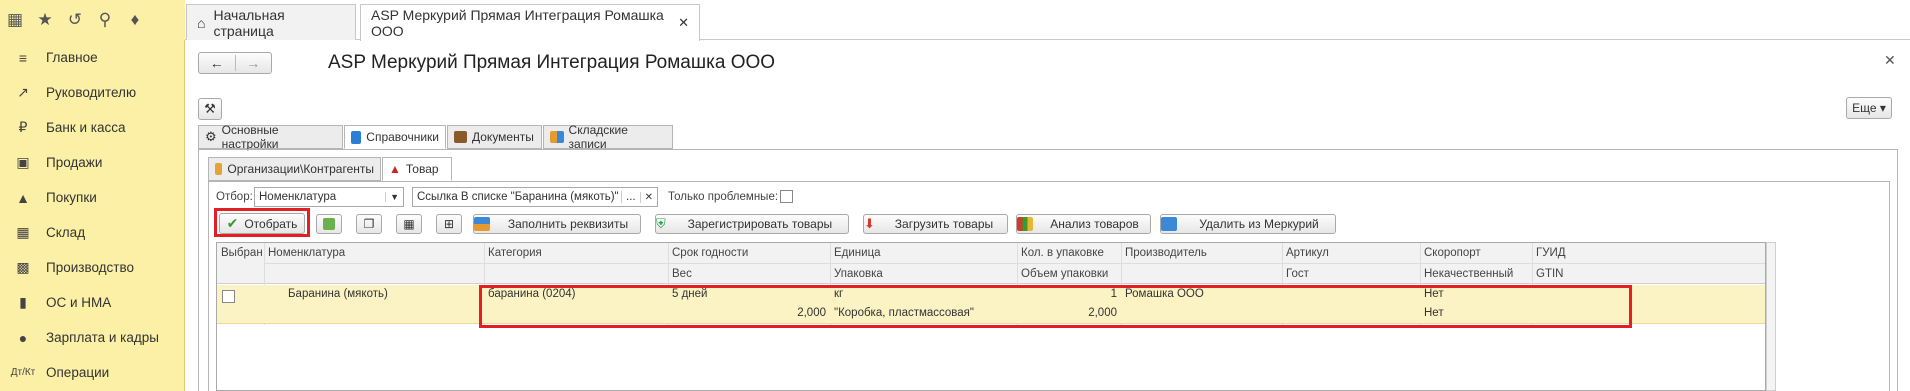  I want to click on boxes-icon, so click(557, 137).